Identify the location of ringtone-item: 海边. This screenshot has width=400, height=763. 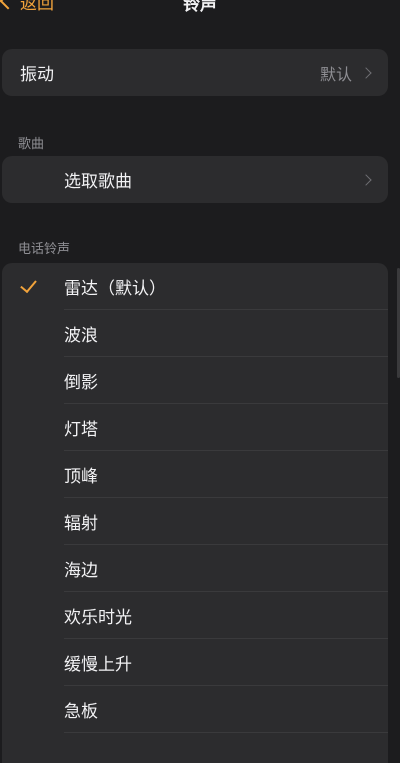
(195, 568).